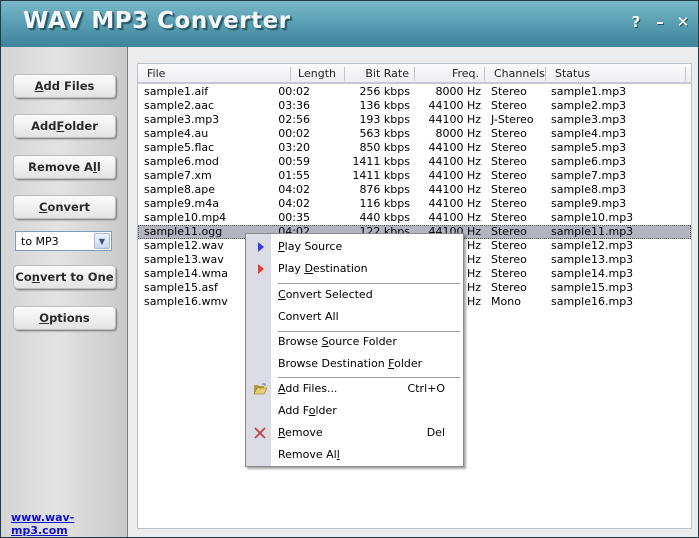 Image resolution: width=699 pixels, height=538 pixels. I want to click on menu-item-browse-destination-folder: Browse Destination Folder, so click(354, 364).